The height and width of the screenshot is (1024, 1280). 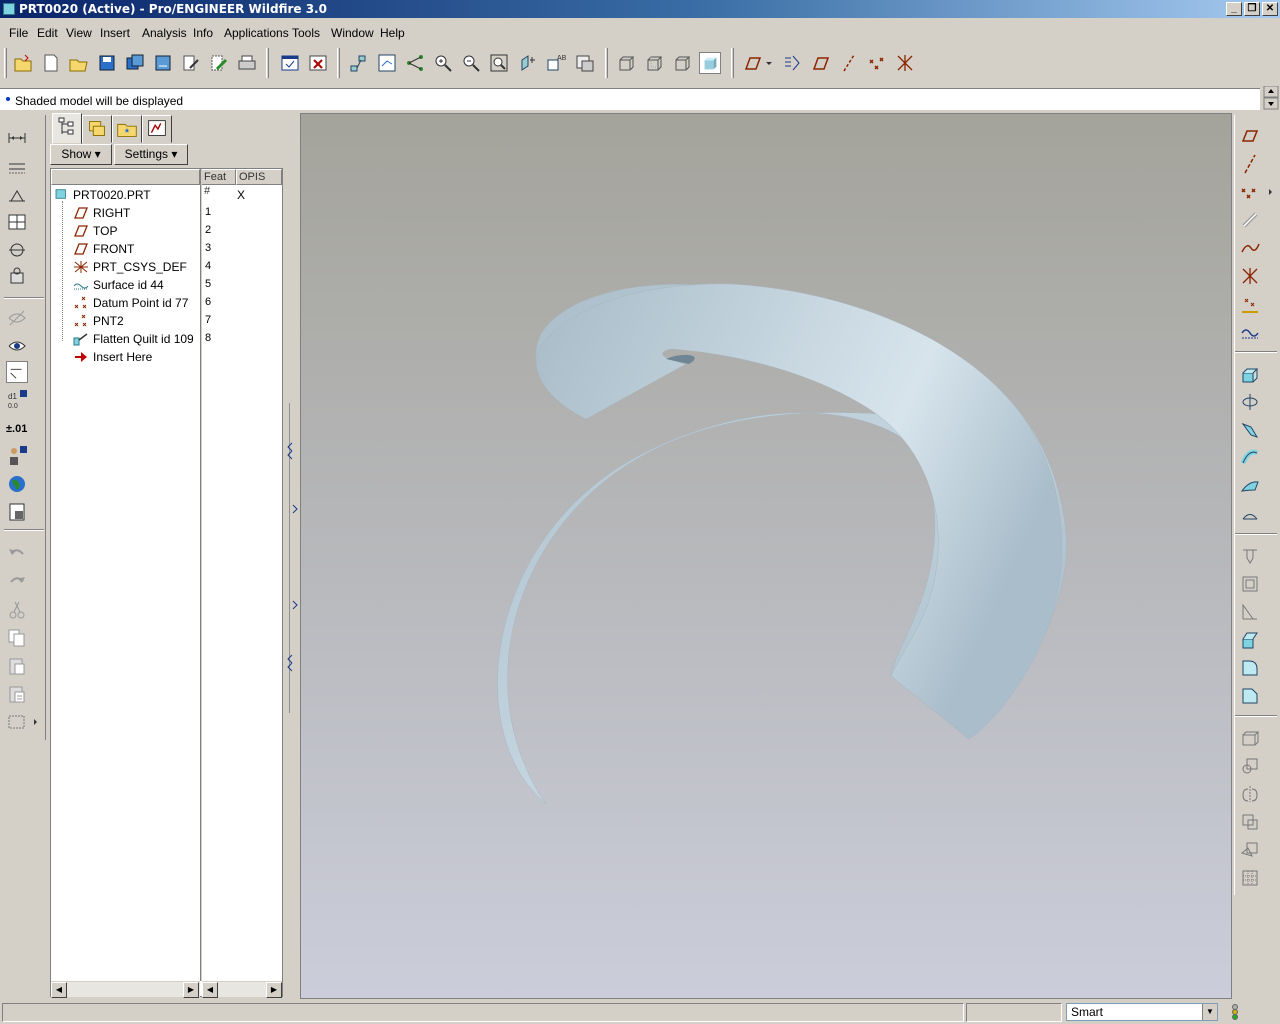 I want to click on trim-tool-icon, so click(x=1250, y=850).